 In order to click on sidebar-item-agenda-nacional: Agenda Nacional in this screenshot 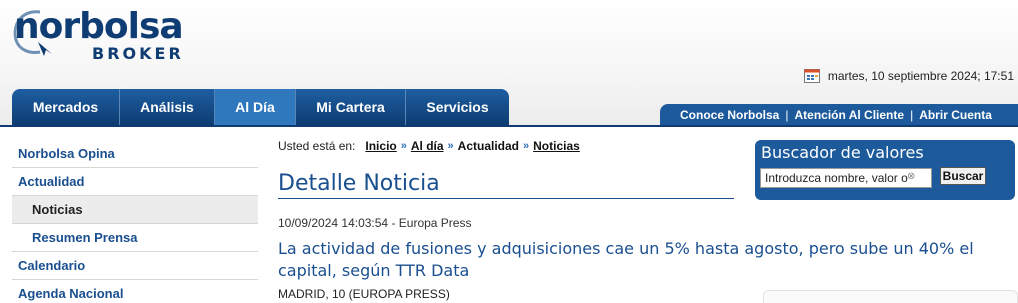, I will do `click(135, 291)`.